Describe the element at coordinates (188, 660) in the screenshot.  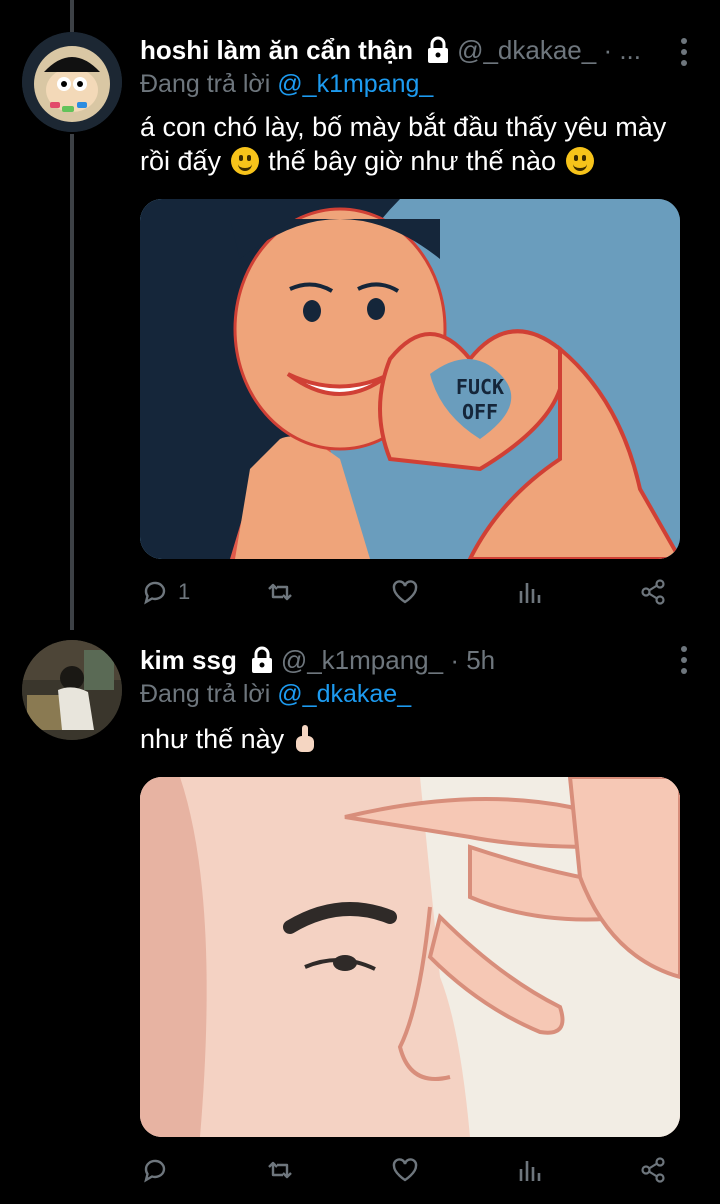
I see `display-name: kim ssg` at that location.